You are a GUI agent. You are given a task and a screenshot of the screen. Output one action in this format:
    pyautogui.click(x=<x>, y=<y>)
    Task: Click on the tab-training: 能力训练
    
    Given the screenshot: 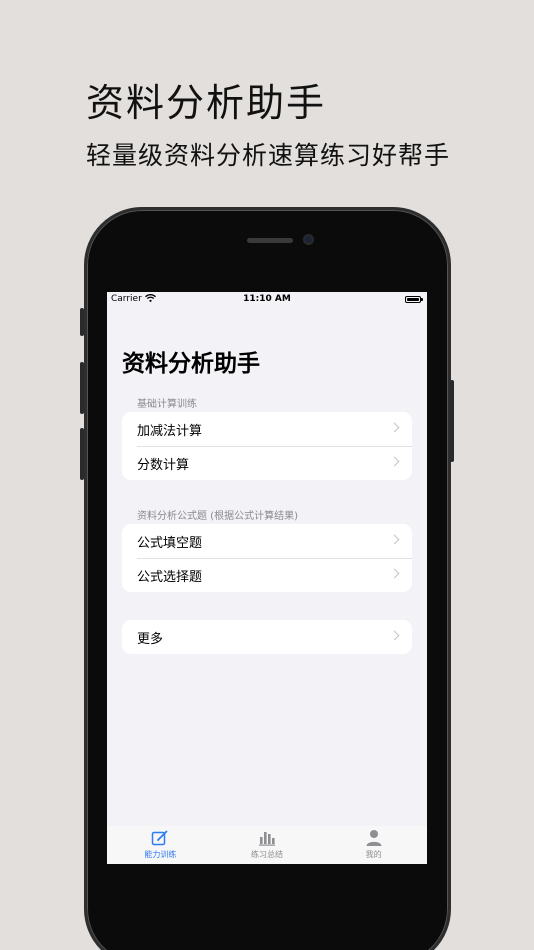 What is the action you would take?
    pyautogui.click(x=160, y=845)
    